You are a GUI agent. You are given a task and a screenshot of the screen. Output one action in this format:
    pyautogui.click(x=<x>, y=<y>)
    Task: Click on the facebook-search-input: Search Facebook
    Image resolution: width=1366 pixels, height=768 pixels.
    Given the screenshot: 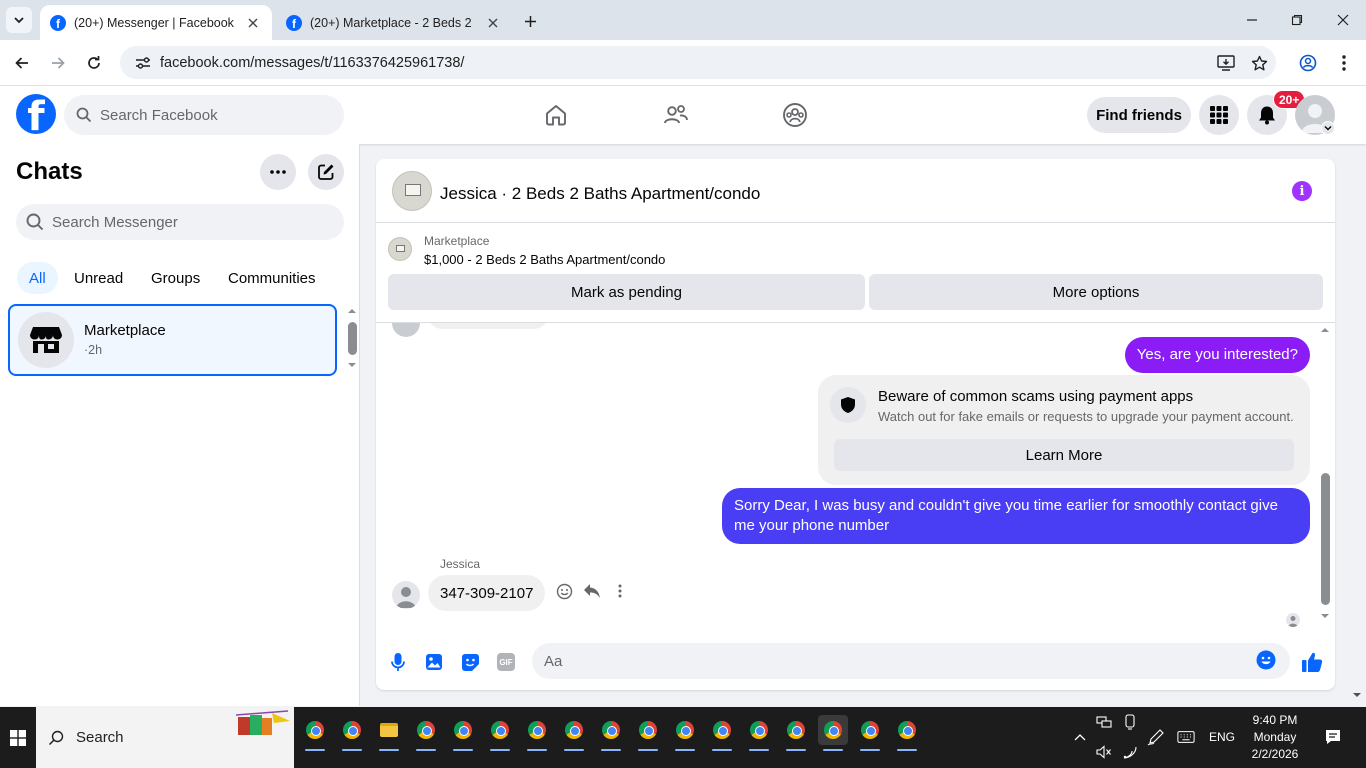 What is the action you would take?
    pyautogui.click(x=204, y=115)
    